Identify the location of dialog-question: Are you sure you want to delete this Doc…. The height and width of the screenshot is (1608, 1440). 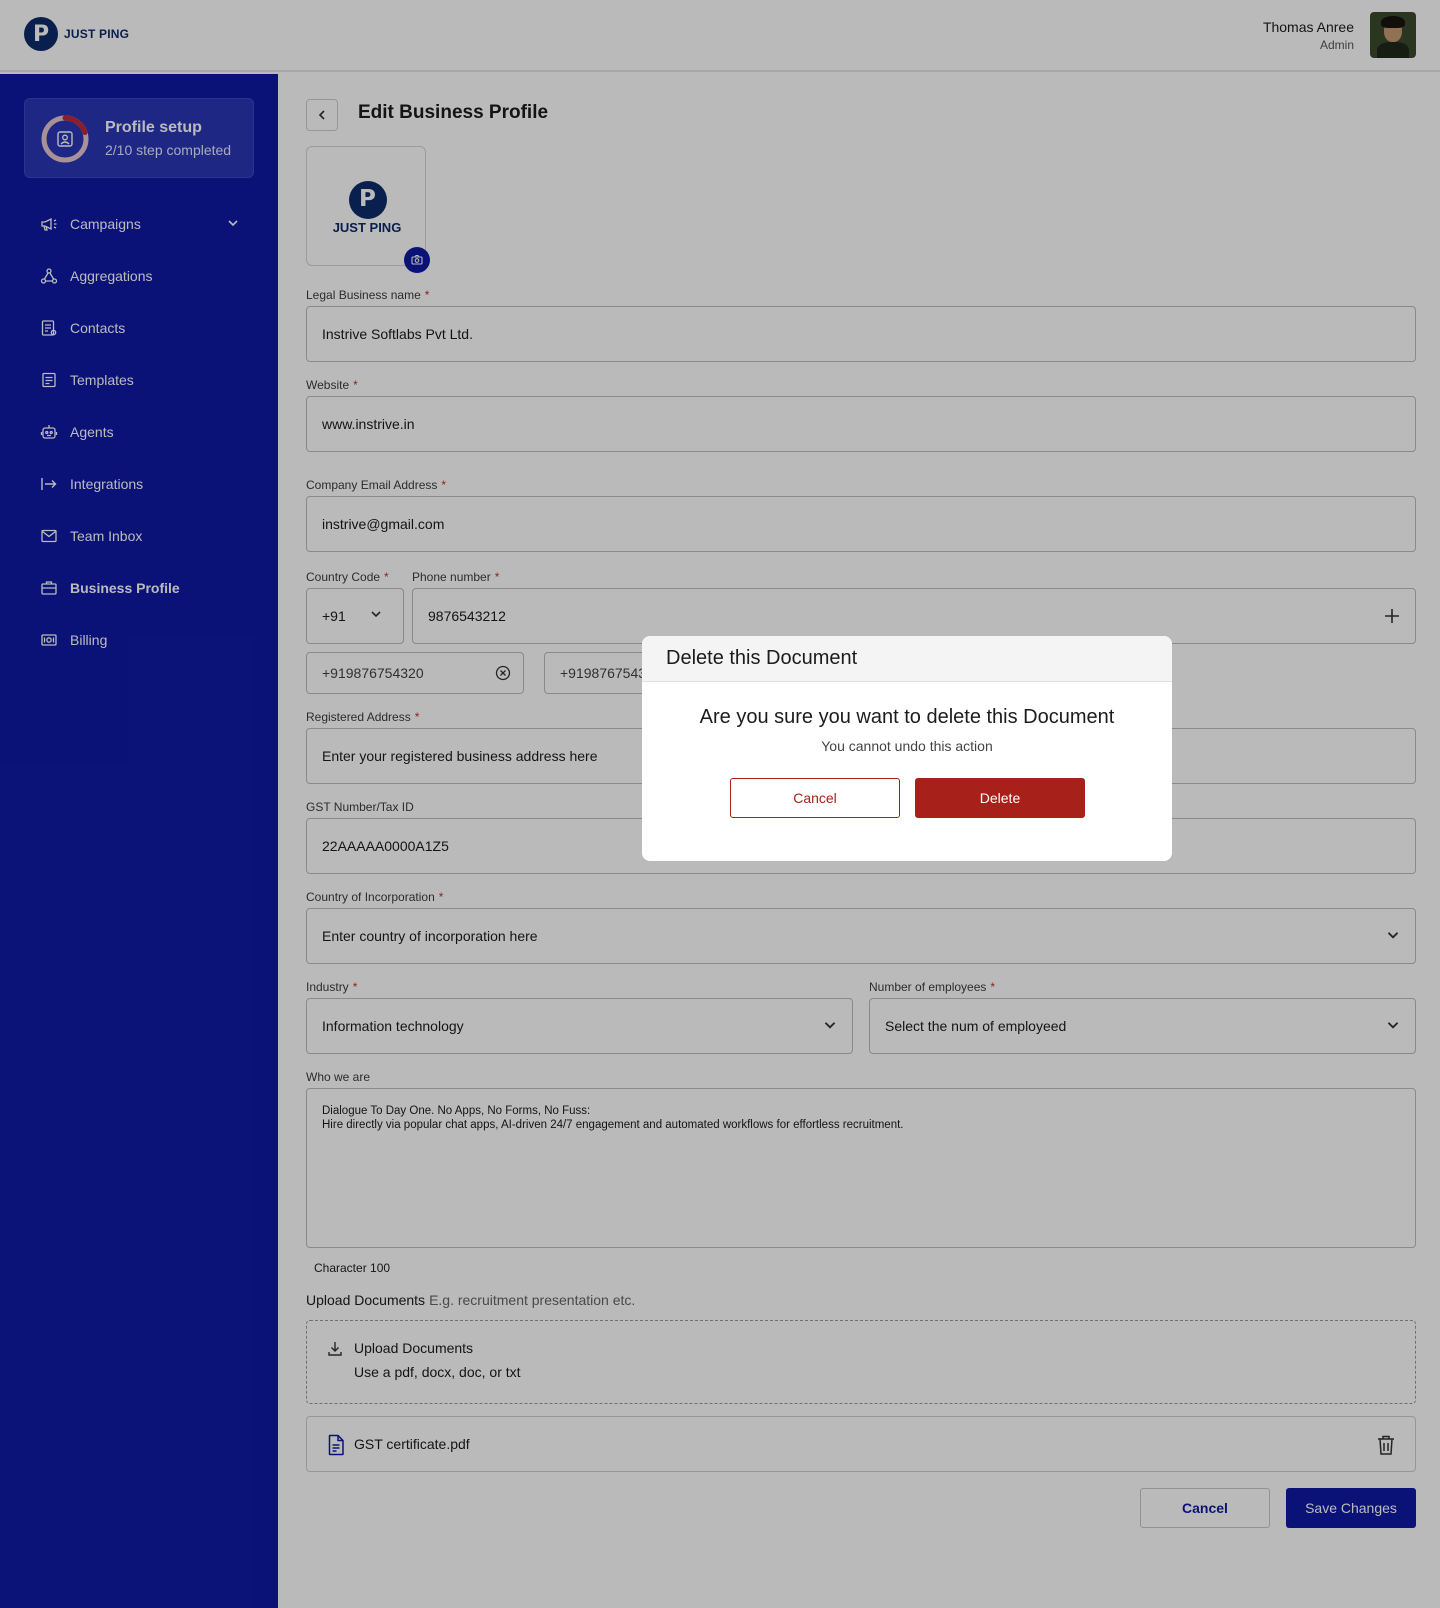
(907, 717).